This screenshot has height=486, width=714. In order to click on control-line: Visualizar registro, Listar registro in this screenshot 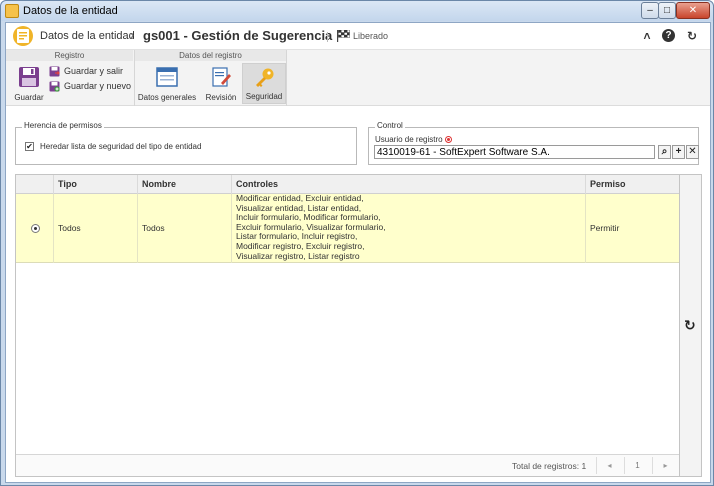, I will do `click(298, 255)`.